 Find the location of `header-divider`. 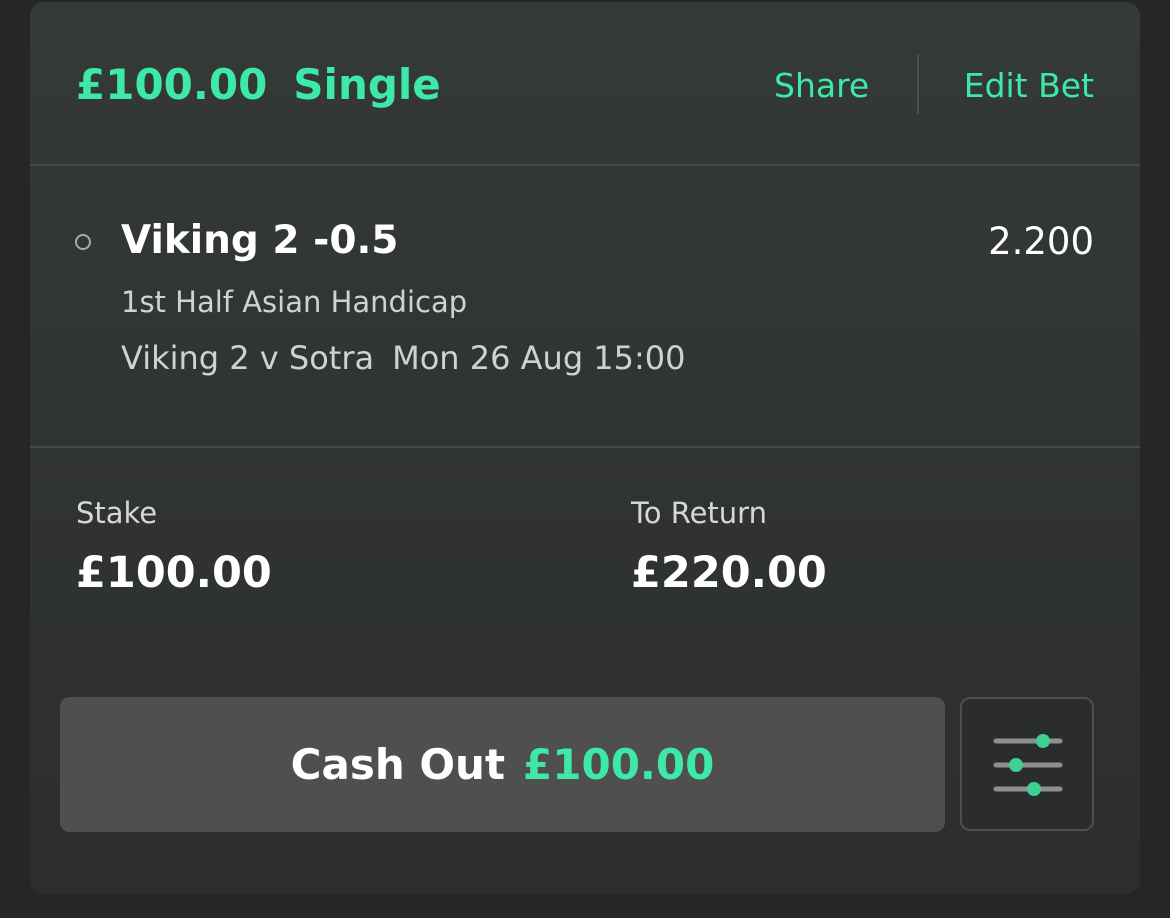

header-divider is located at coordinates (918, 84).